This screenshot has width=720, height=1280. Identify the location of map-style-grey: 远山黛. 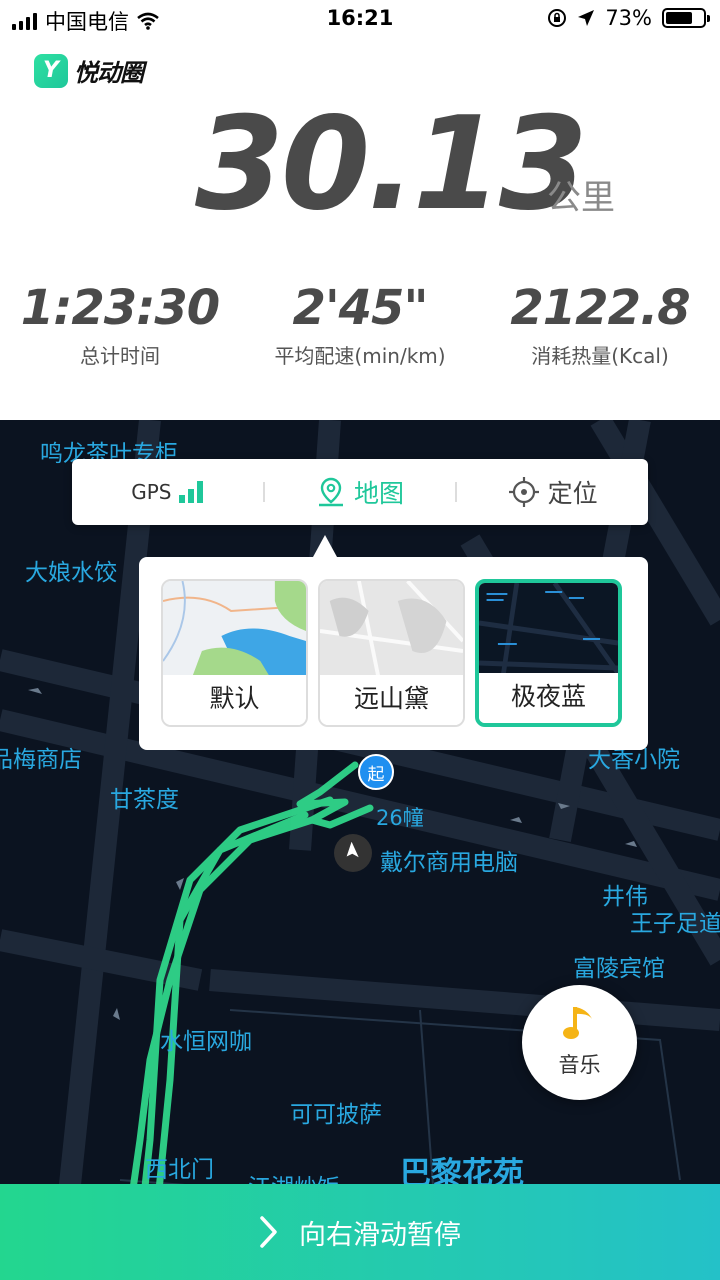
(391, 653).